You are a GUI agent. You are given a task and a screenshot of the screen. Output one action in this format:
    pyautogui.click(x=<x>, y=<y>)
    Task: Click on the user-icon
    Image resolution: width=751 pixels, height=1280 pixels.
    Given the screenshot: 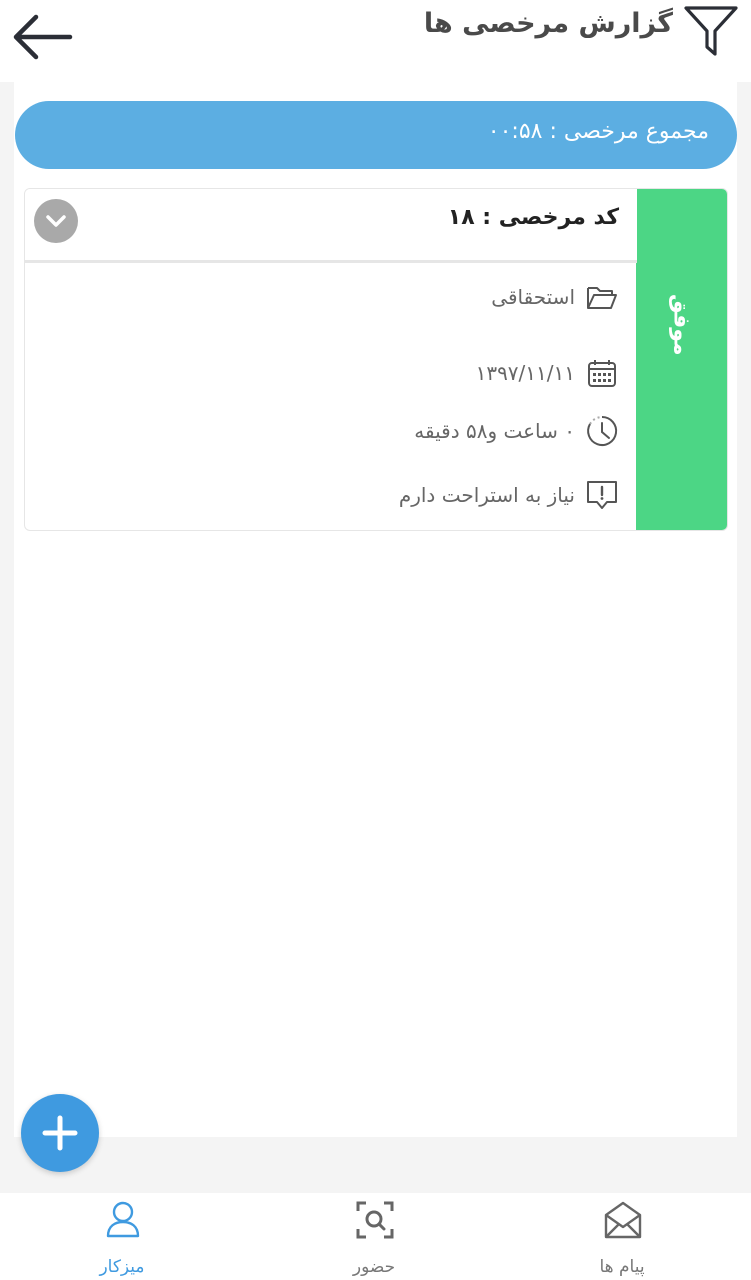 What is the action you would take?
    pyautogui.click(x=123, y=1219)
    